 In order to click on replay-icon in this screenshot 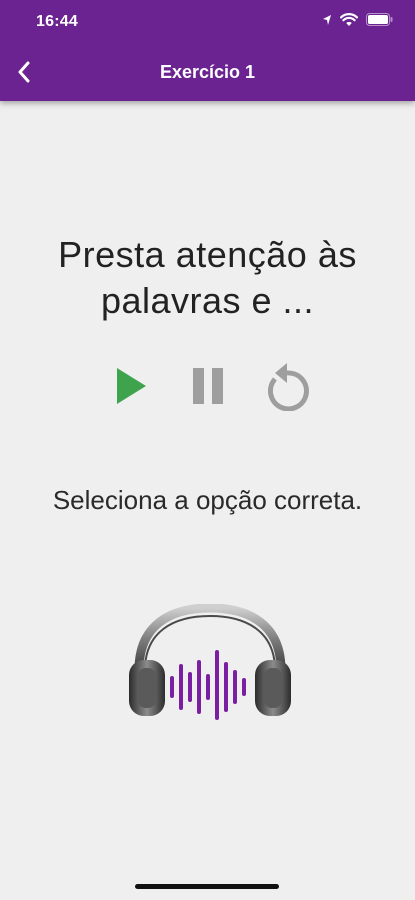, I will do `click(287, 388)`.